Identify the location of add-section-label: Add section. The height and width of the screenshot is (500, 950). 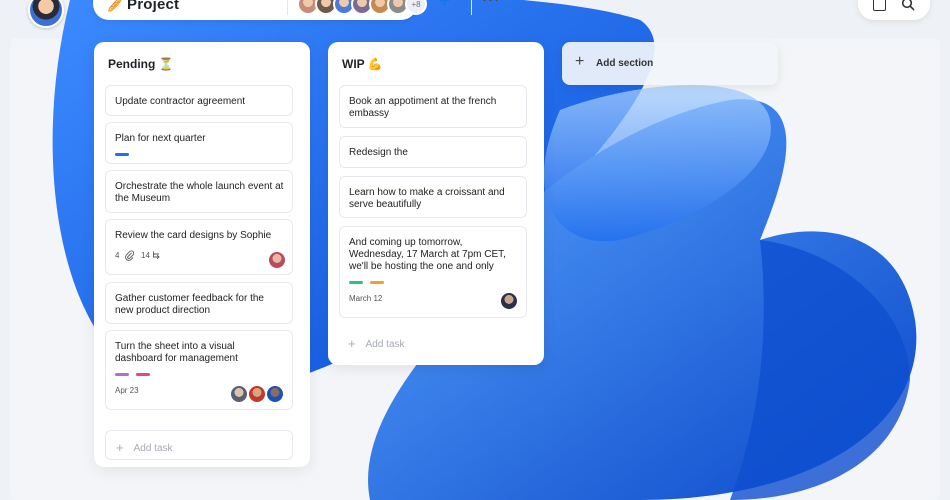
(625, 63).